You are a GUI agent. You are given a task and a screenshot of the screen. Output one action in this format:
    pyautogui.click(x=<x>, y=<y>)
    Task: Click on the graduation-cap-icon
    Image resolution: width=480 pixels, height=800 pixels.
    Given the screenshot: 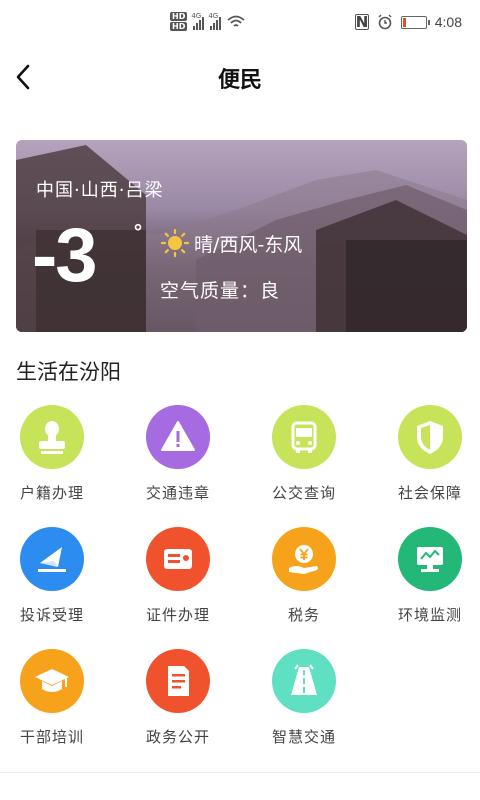 What is the action you would take?
    pyautogui.click(x=52, y=680)
    